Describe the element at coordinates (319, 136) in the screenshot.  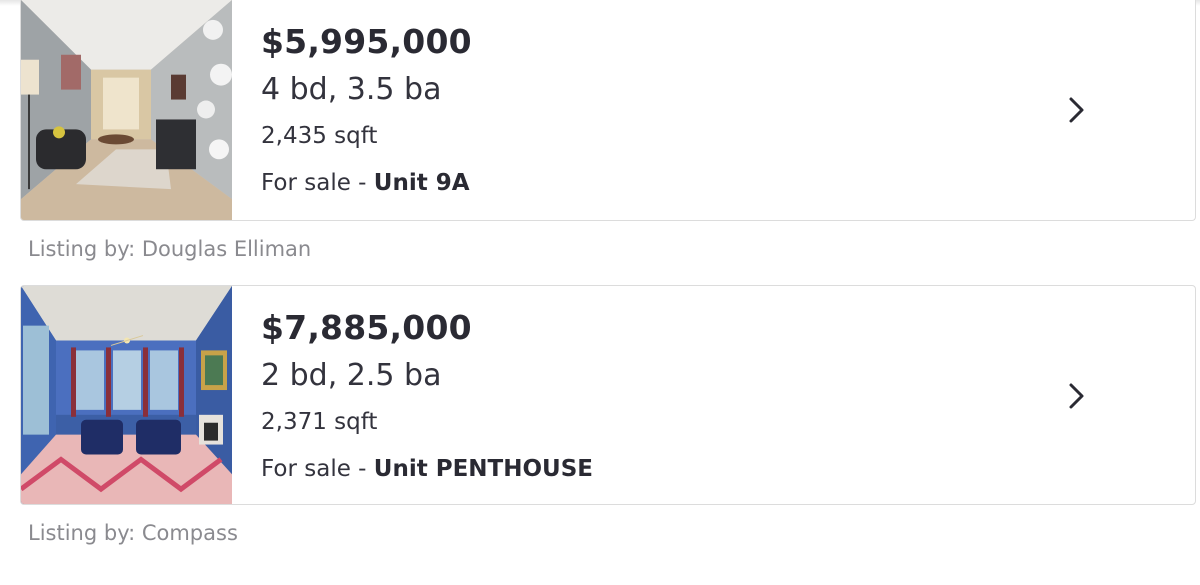
I see `square-footage: 2,435 sqft` at that location.